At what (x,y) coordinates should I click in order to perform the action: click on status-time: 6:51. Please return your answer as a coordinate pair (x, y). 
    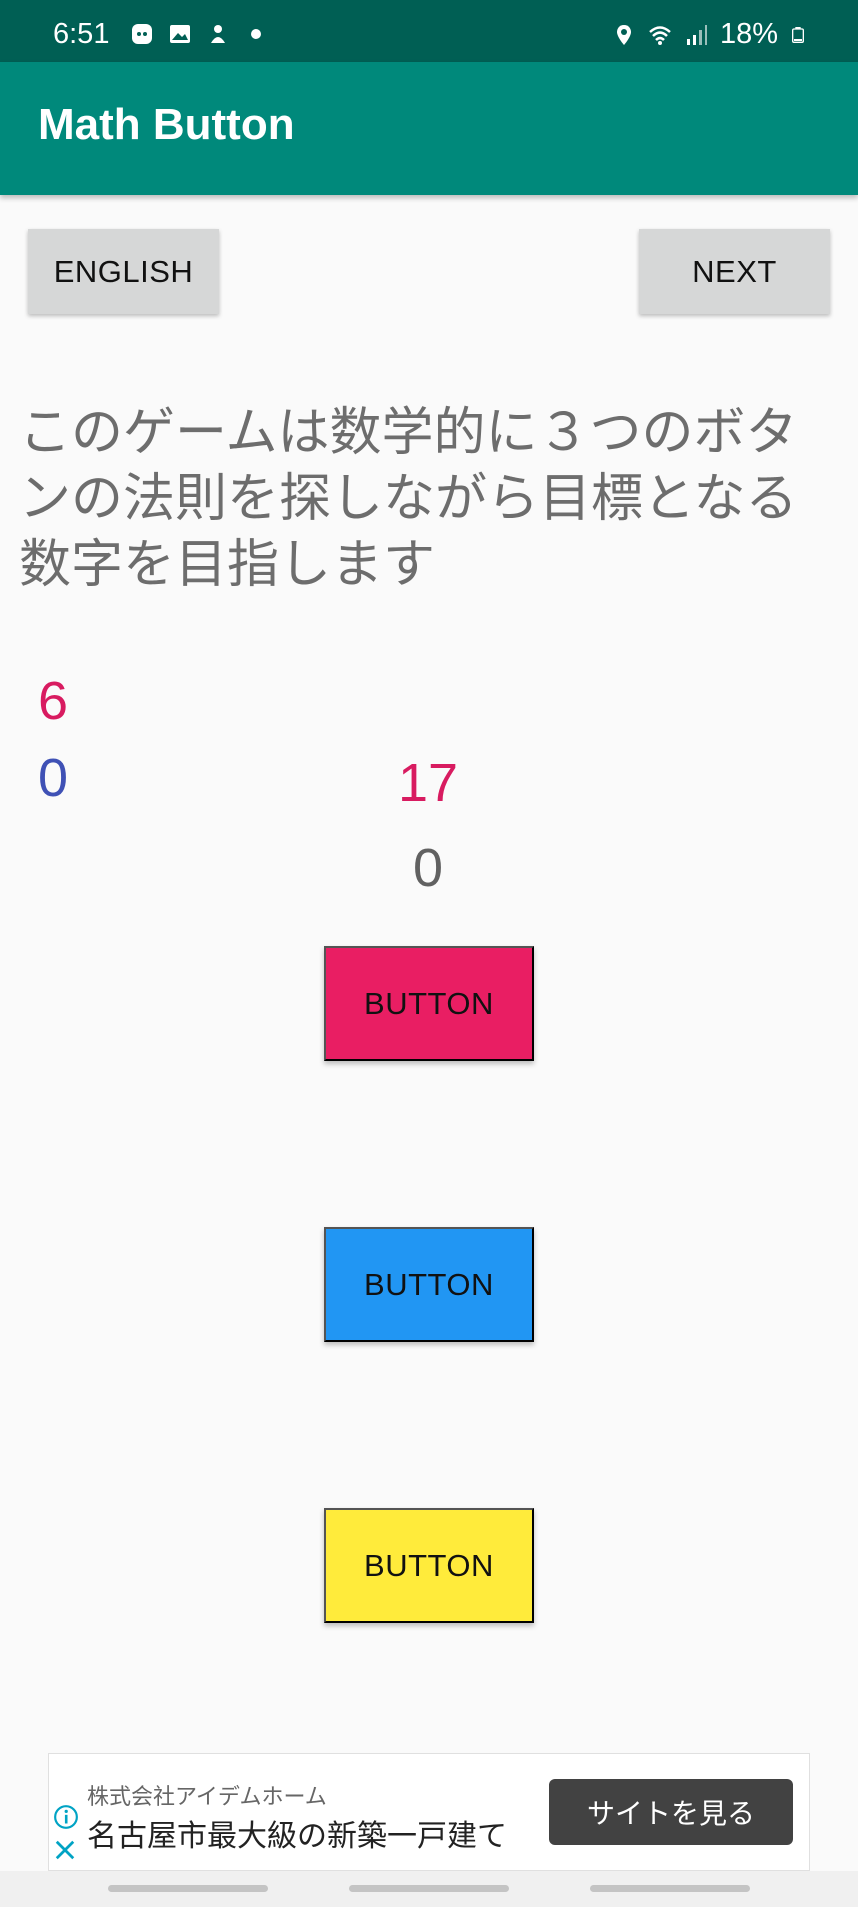
    Looking at the image, I should click on (81, 34).